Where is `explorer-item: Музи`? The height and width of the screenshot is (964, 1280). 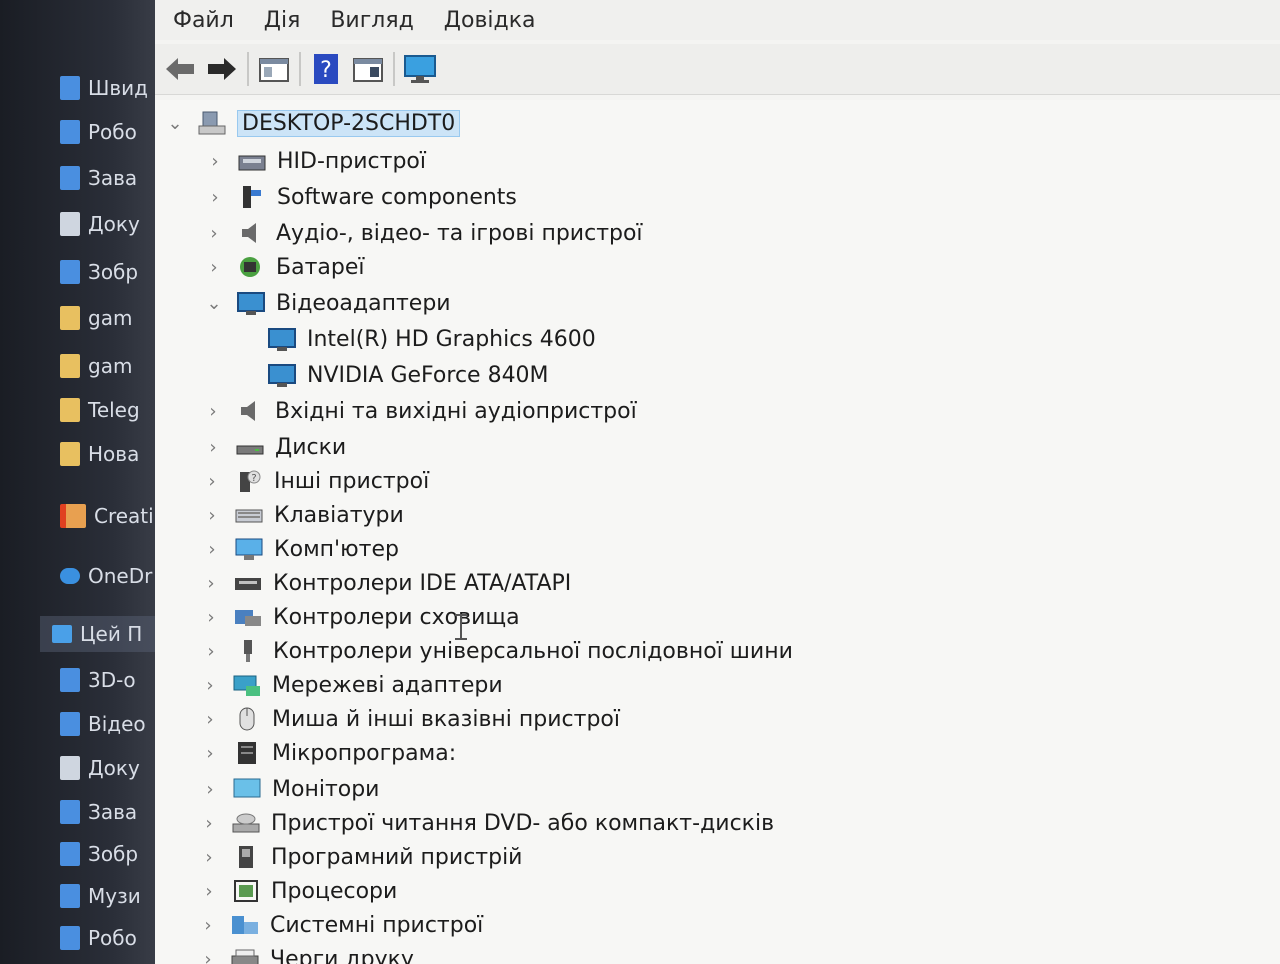 explorer-item: Музи is located at coordinates (100, 896).